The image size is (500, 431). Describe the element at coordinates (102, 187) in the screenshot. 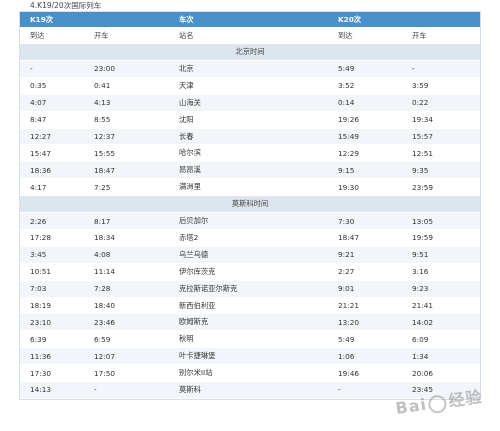

I see `k19-depart-cell: 7:25` at that location.